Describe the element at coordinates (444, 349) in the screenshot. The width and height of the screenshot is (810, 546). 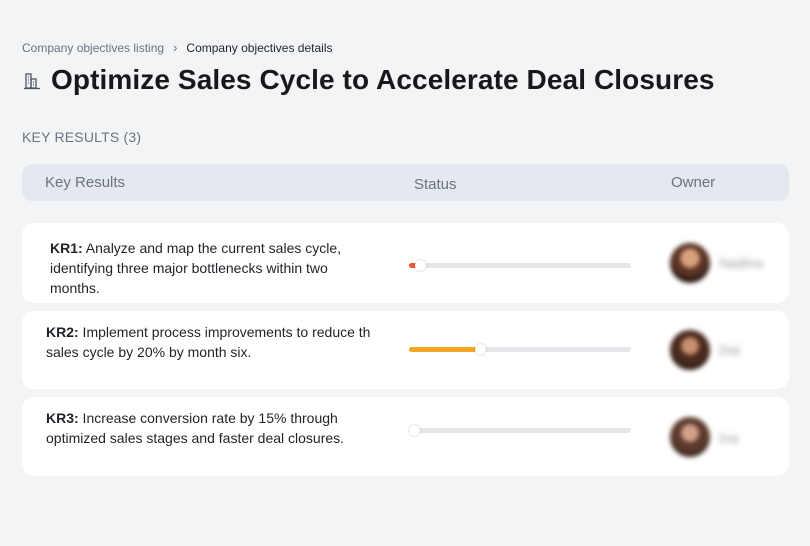
I see `progress-fill` at that location.